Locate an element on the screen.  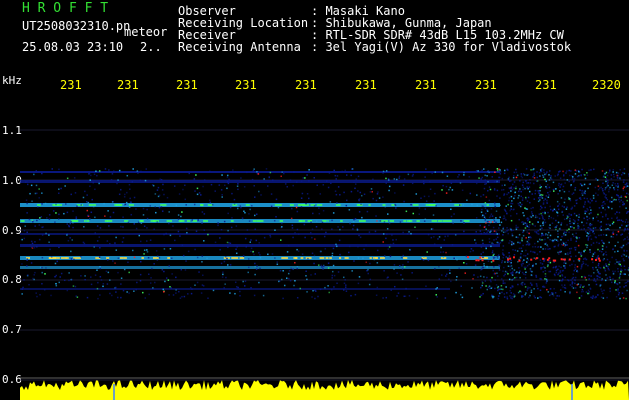
x-tick-label-4: 231 is located at coordinates (246, 85).